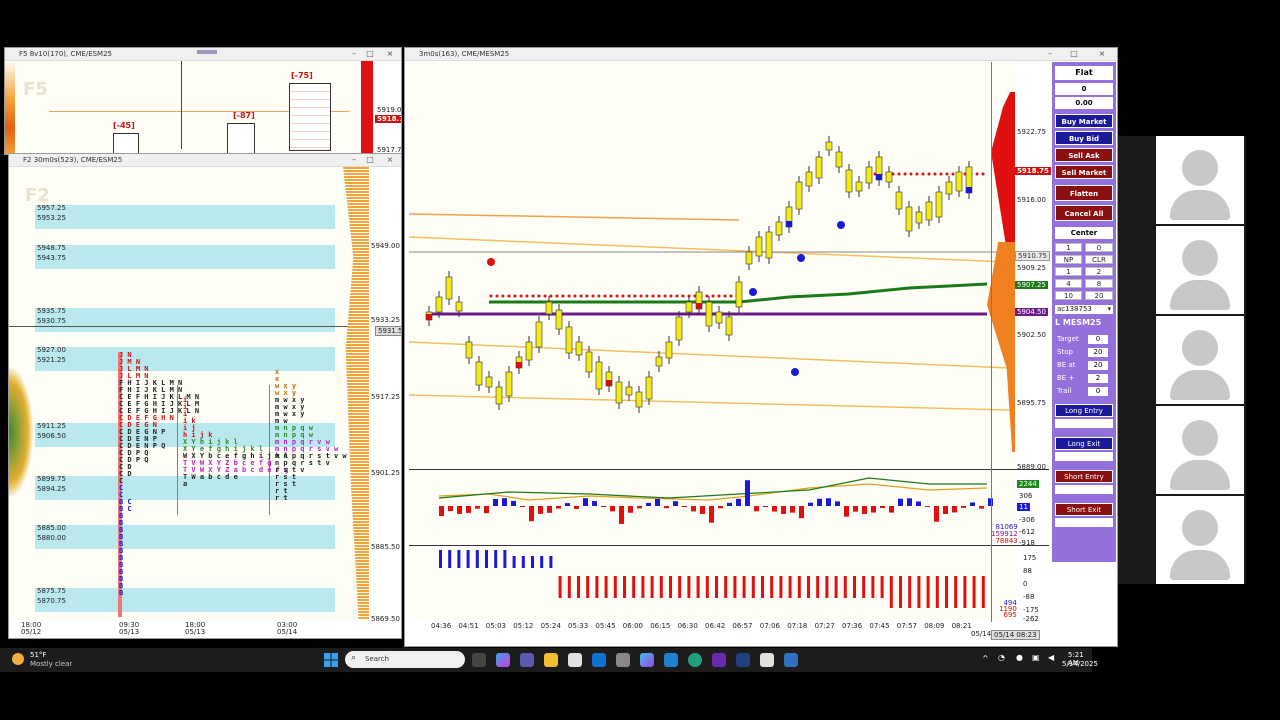 Image resolution: width=1280 pixels, height=720 pixels. What do you see at coordinates (743, 660) in the screenshot?
I see `trading-app-icon` at bounding box center [743, 660].